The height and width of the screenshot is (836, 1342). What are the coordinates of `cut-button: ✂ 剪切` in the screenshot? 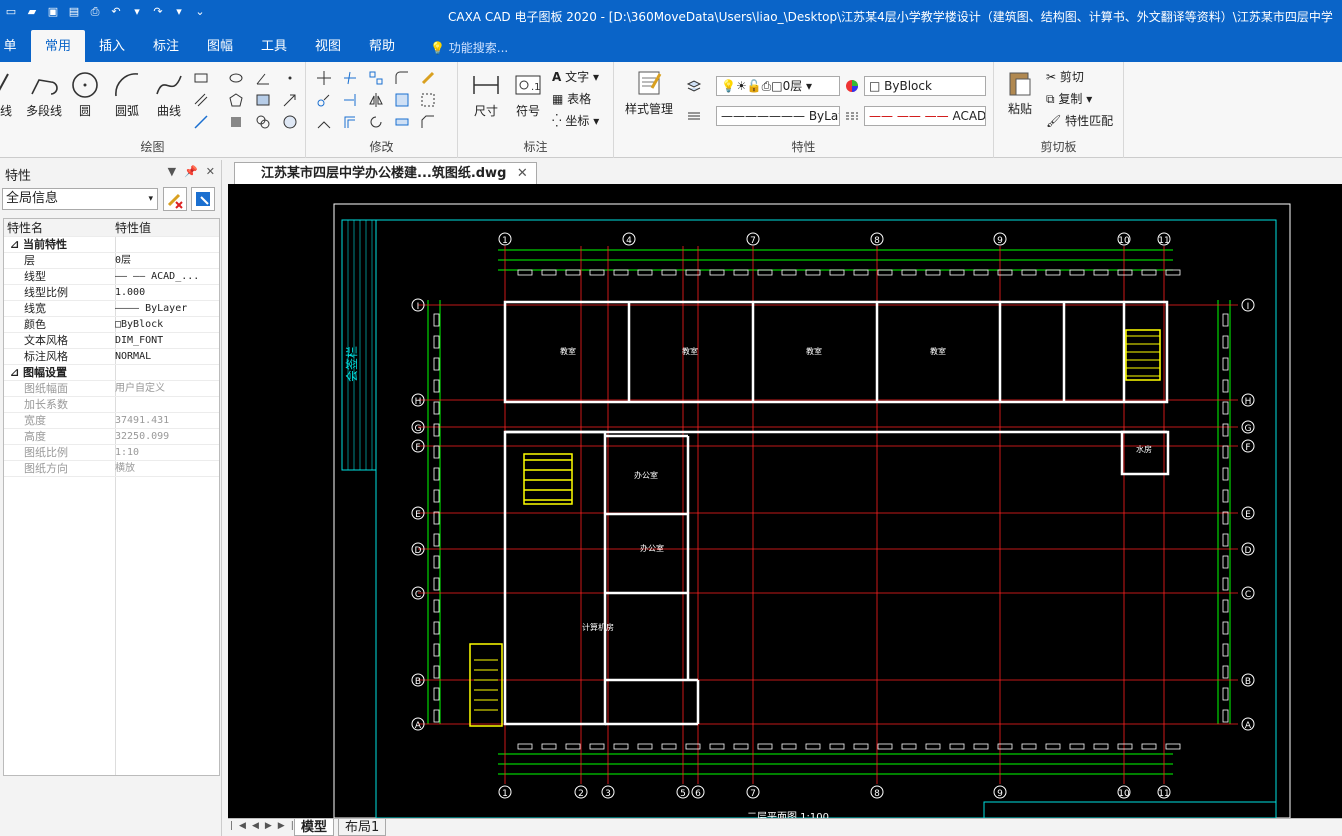 It's located at (1082, 76).